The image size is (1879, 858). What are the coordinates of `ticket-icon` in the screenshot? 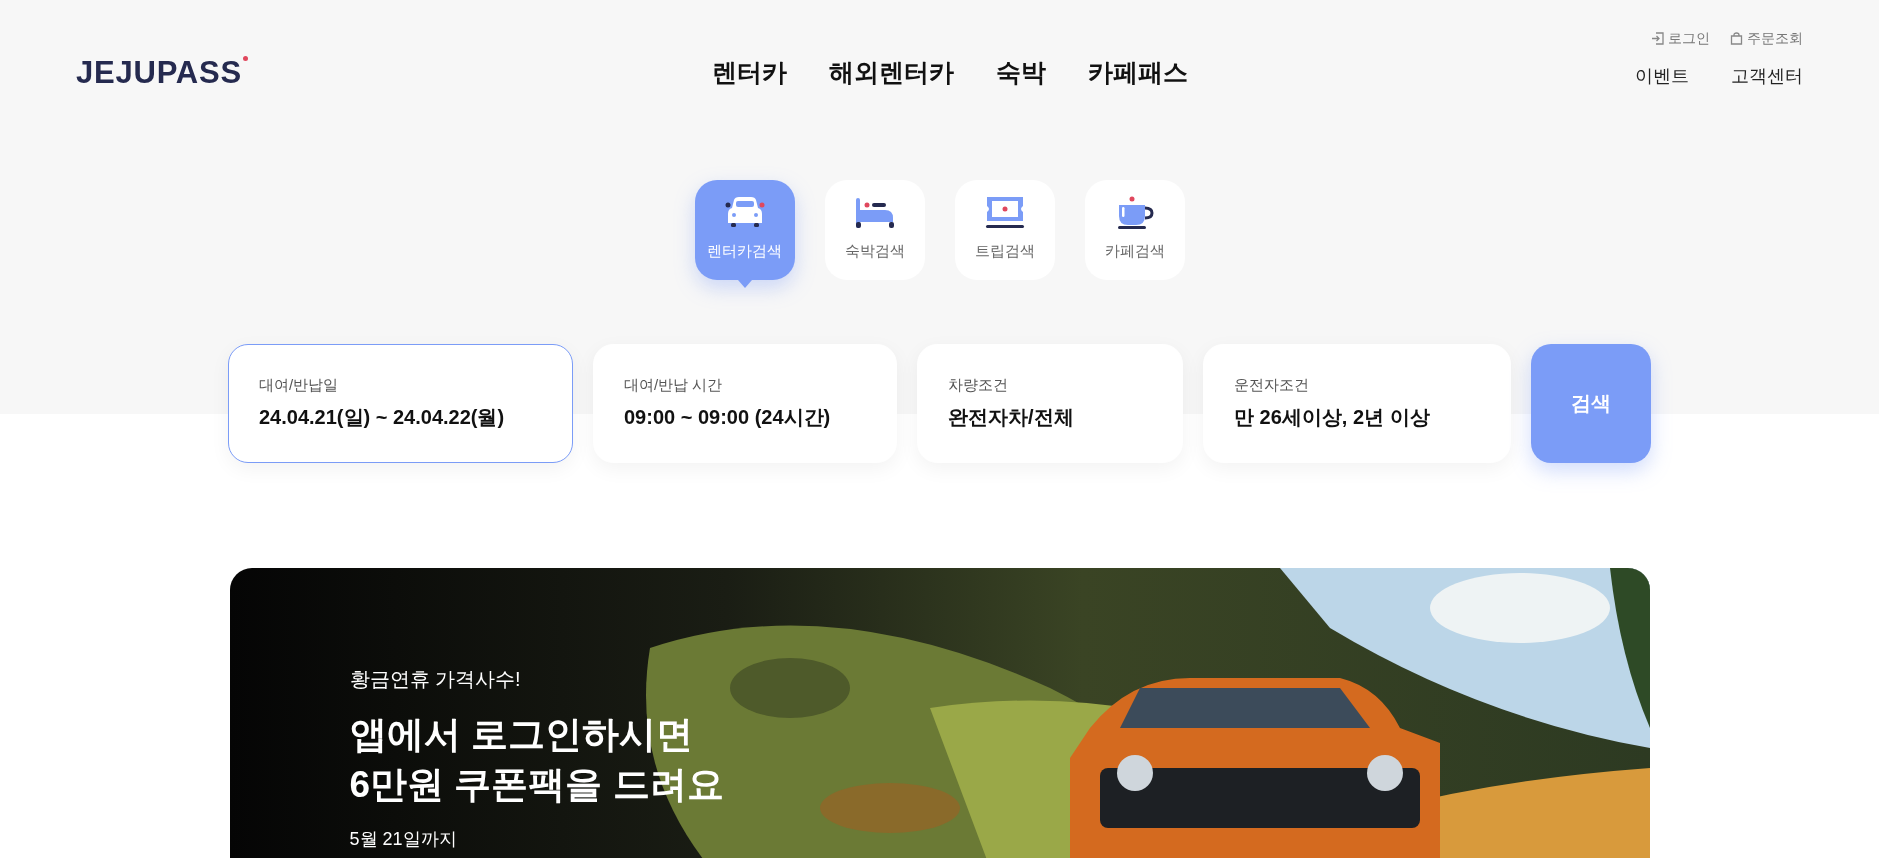 It's located at (1004, 213).